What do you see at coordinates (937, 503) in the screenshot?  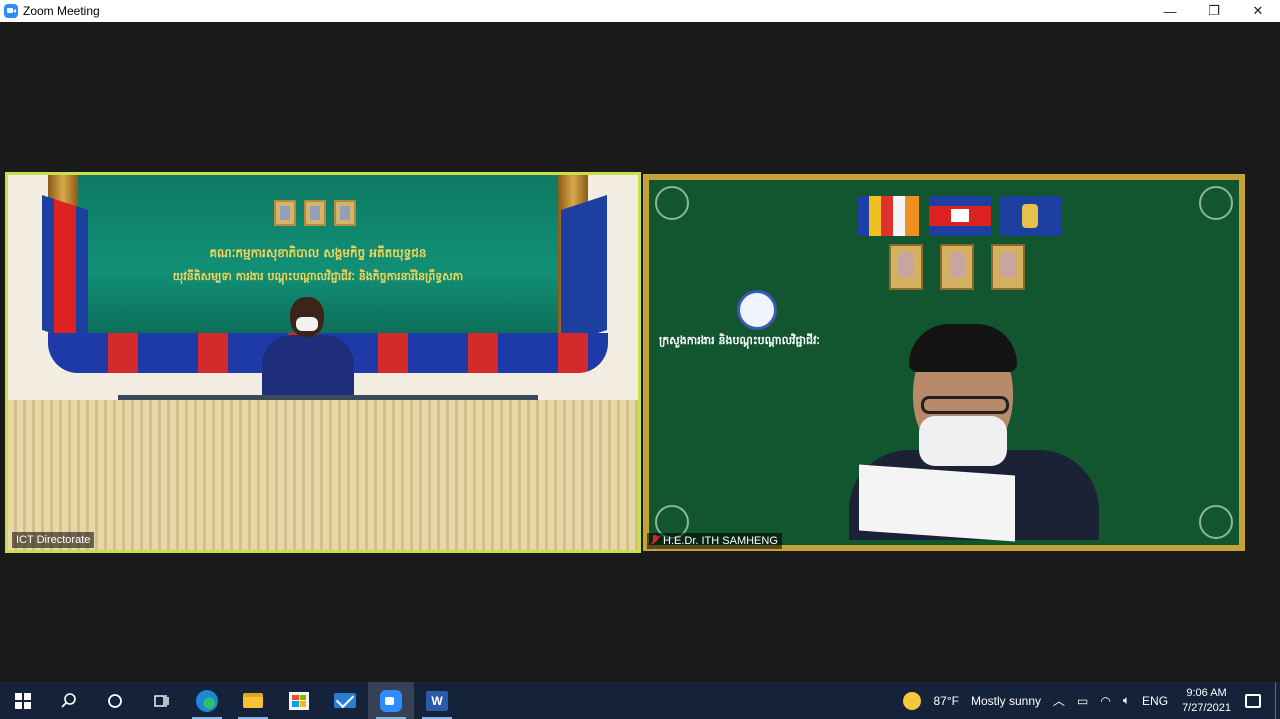 I see `paper-document` at bounding box center [937, 503].